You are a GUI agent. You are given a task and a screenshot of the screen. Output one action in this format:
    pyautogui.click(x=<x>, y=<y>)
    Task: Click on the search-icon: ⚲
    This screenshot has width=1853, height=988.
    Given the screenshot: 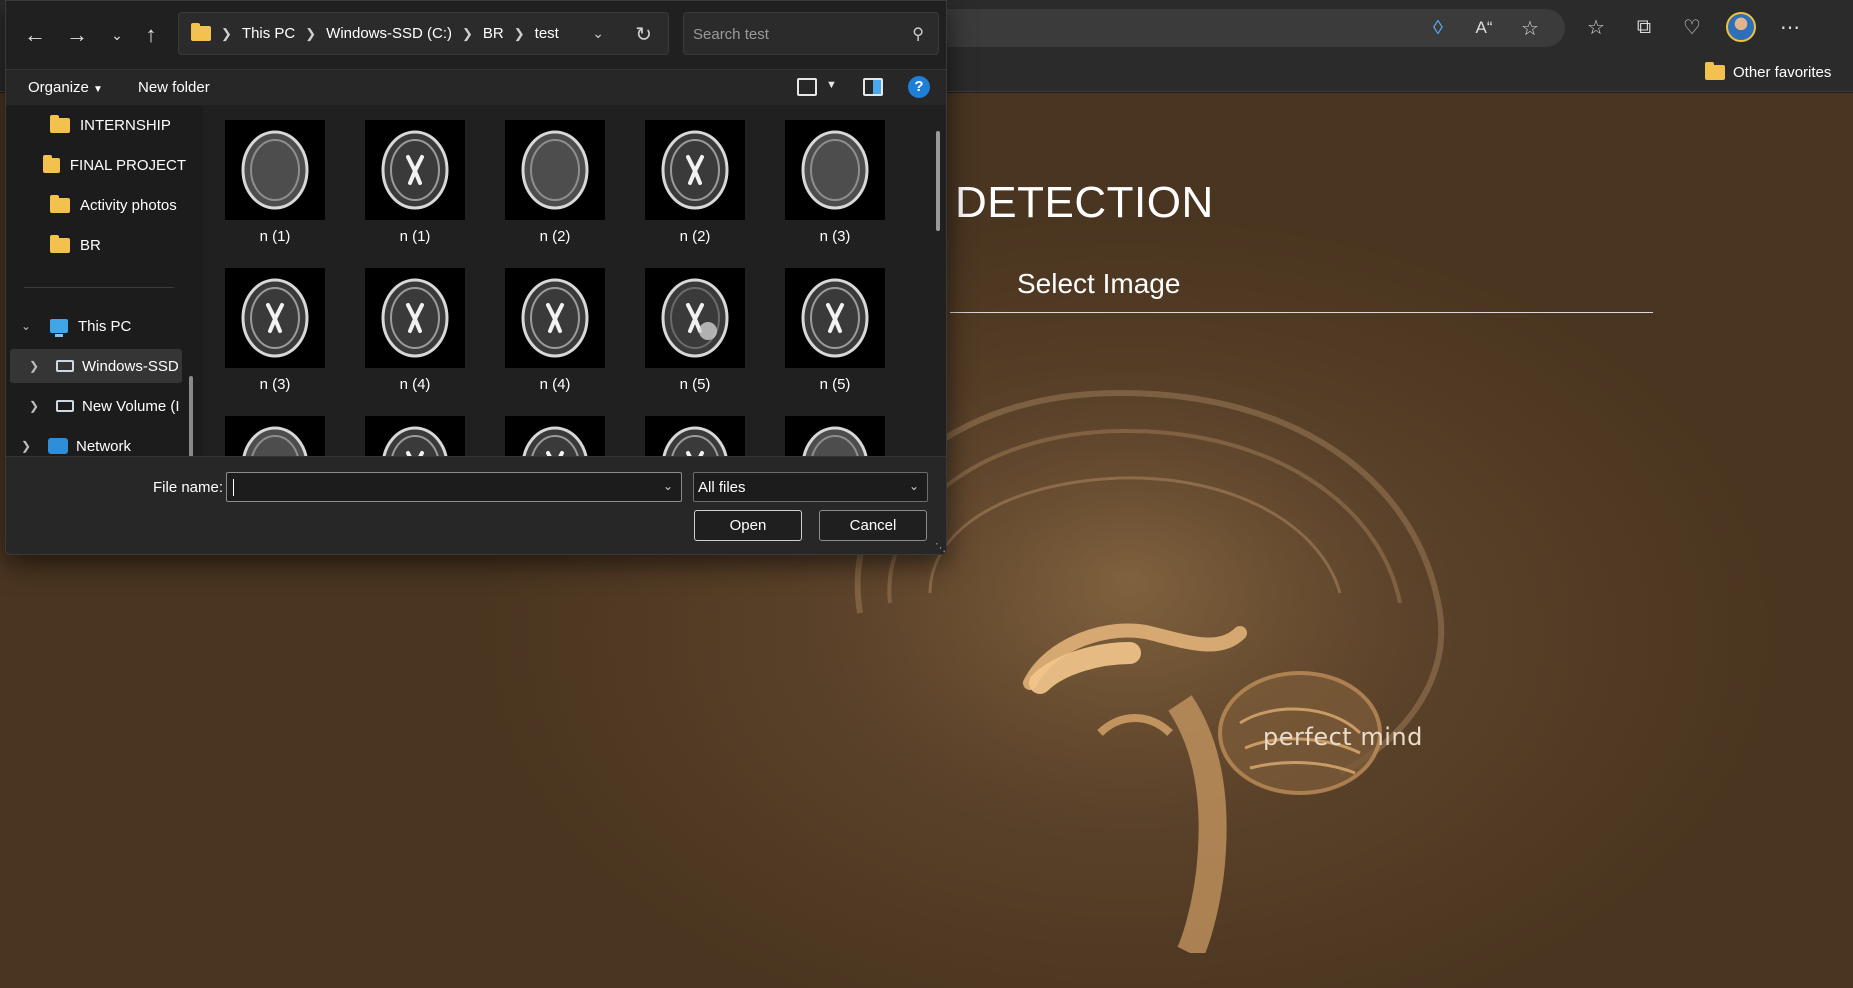 What is the action you would take?
    pyautogui.click(x=918, y=34)
    